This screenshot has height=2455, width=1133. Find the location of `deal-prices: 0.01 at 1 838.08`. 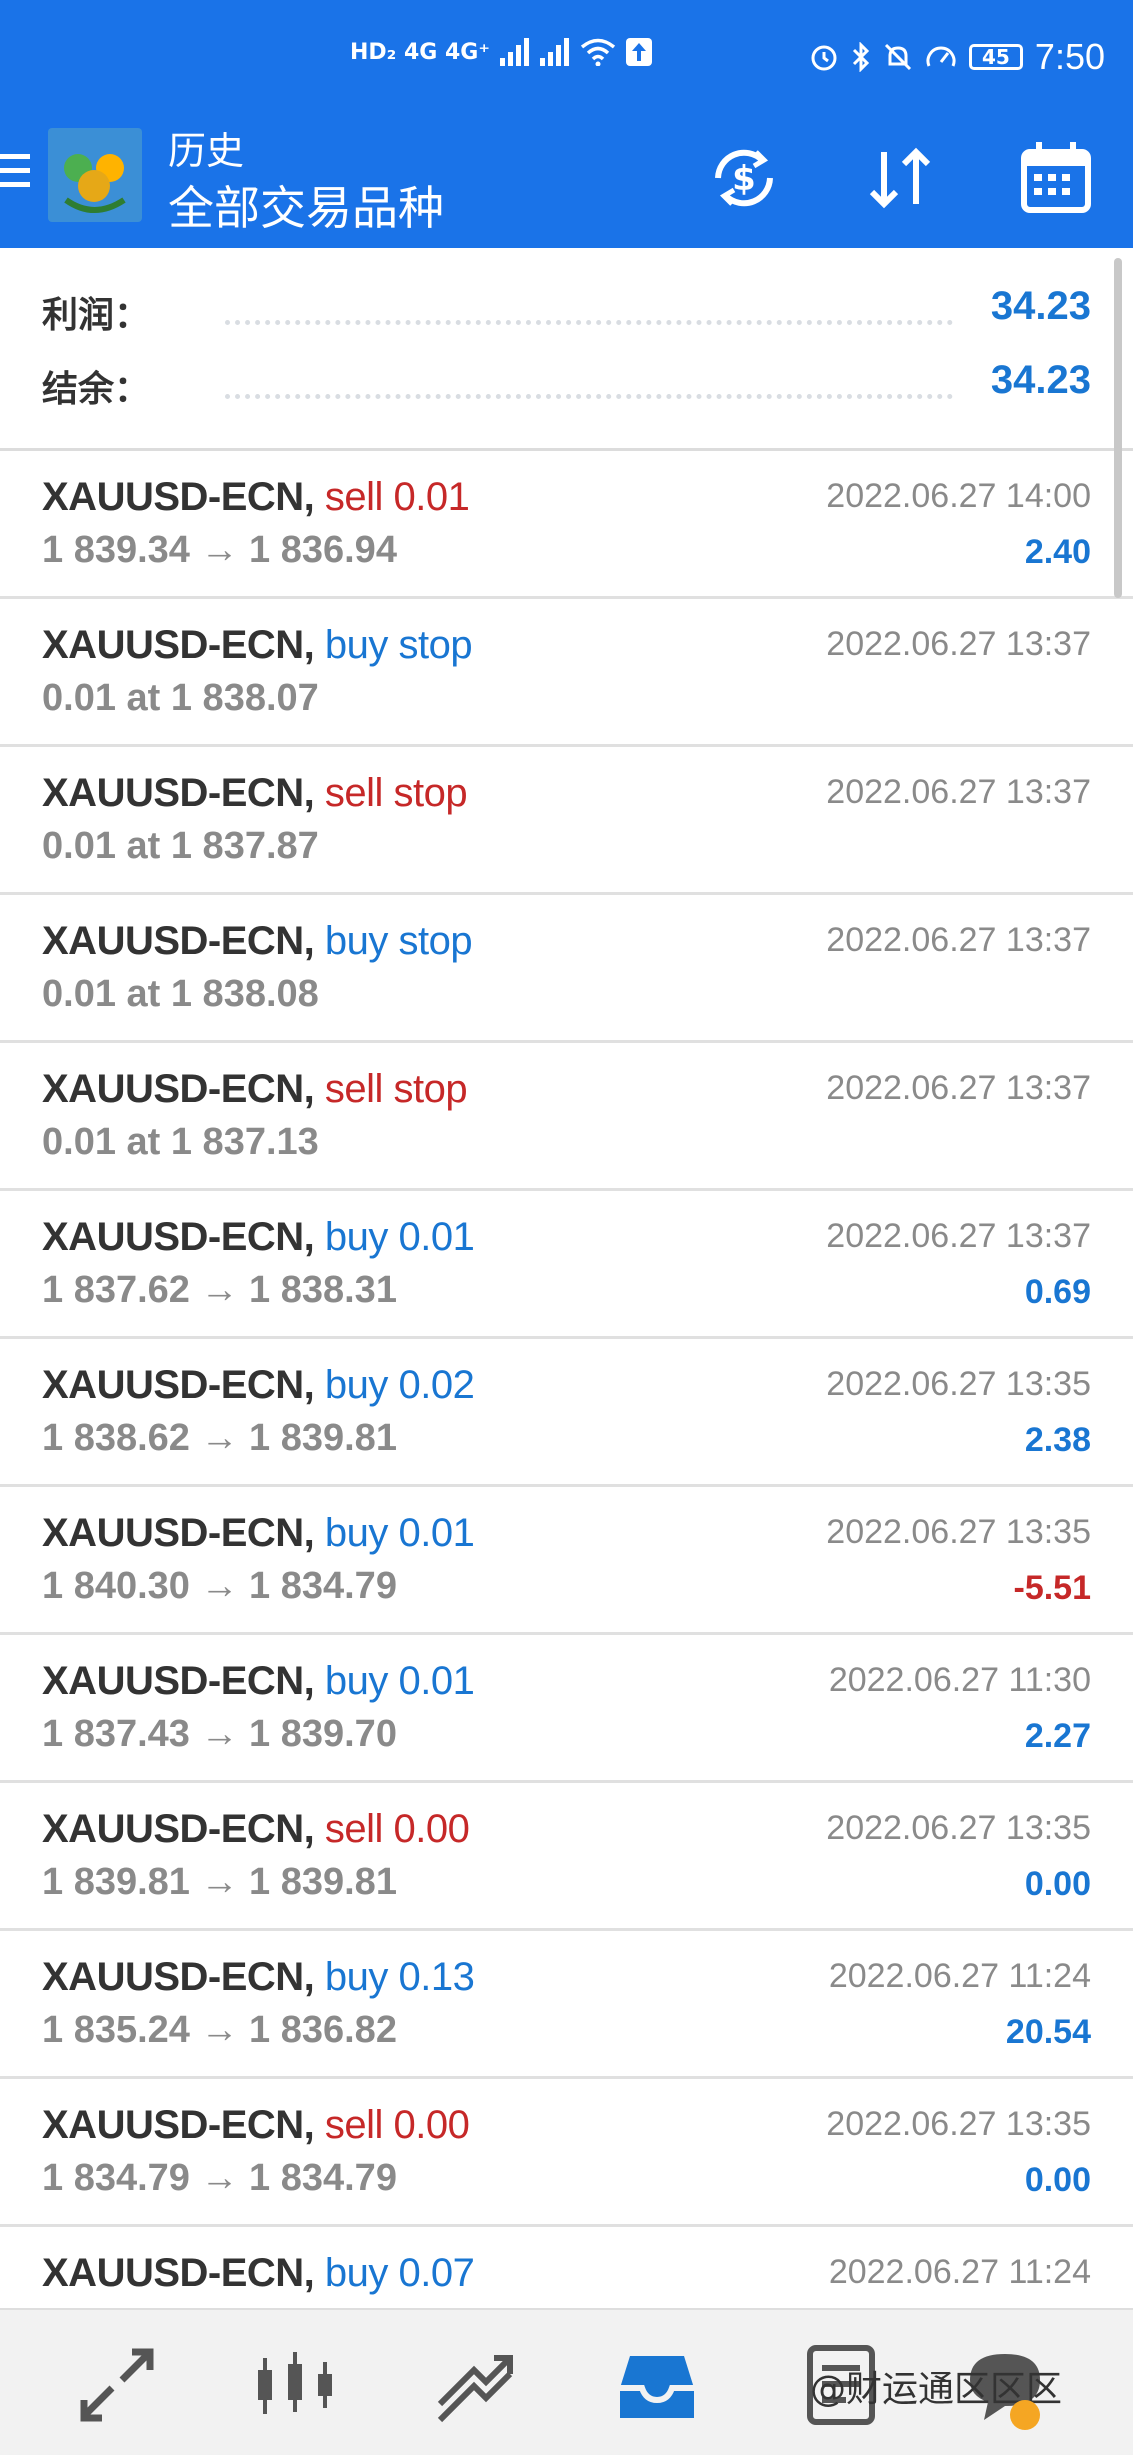

deal-prices: 0.01 at 1 838.08 is located at coordinates (180, 994).